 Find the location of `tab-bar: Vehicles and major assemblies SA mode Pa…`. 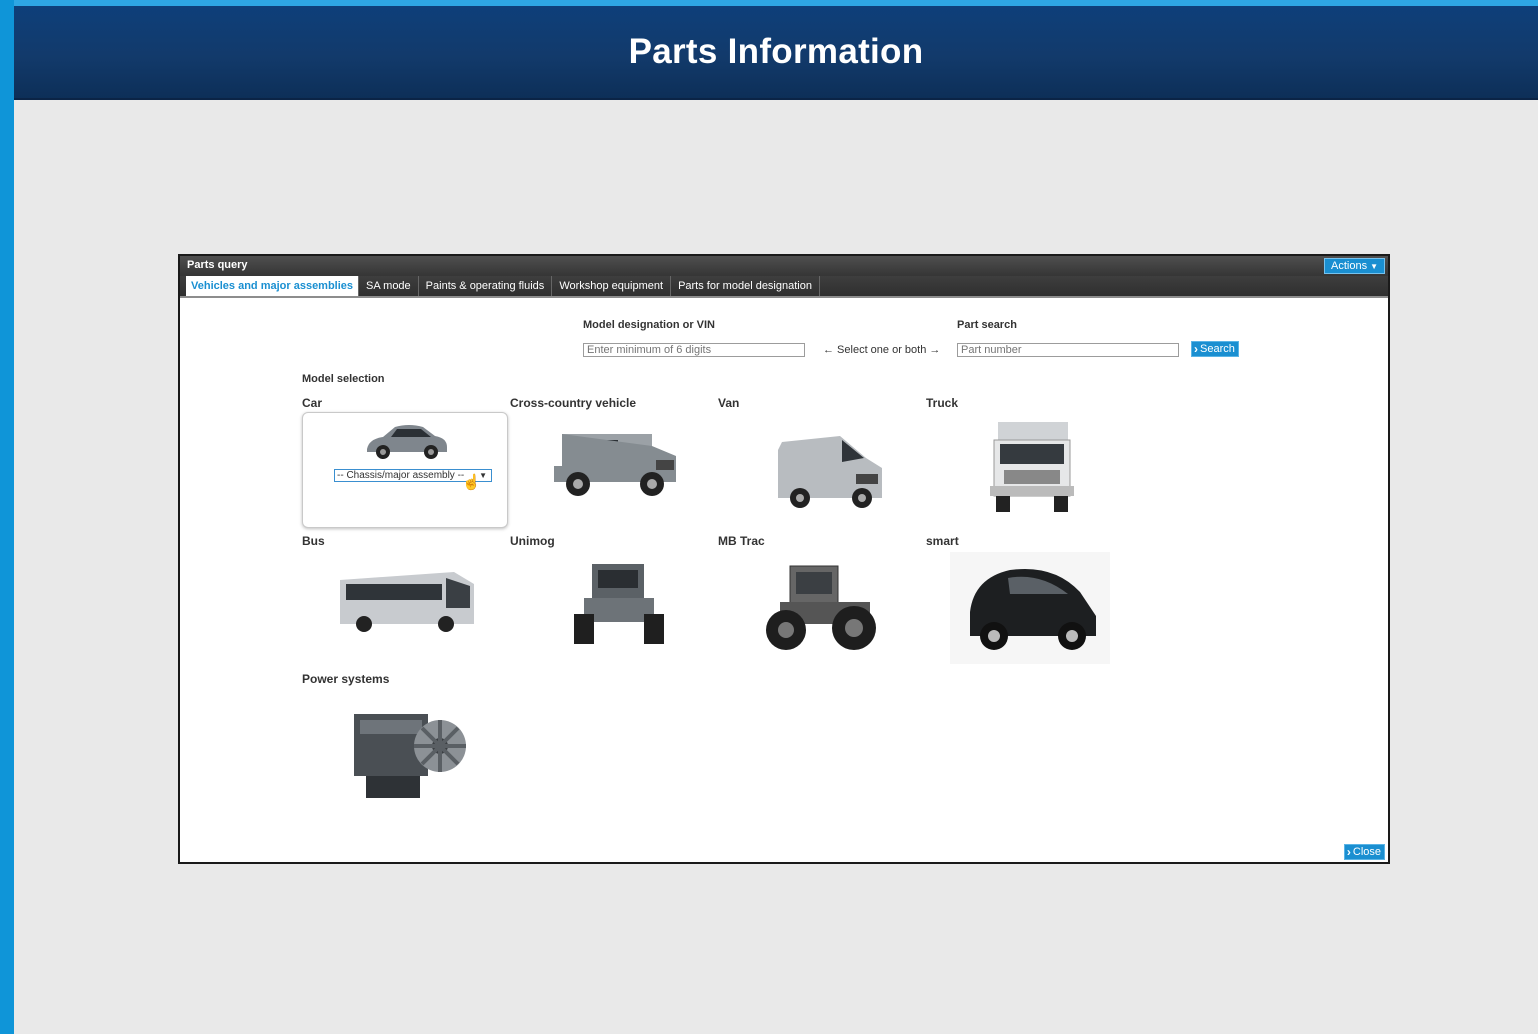

tab-bar: Vehicles and major assemblies SA mode Pa… is located at coordinates (784, 287).